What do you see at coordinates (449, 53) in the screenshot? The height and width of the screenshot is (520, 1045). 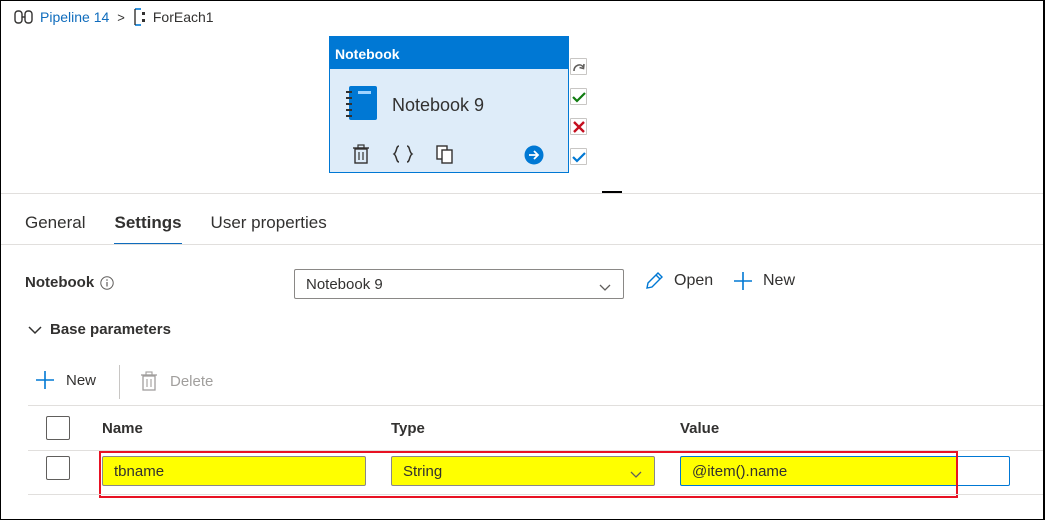 I see `activity-header: Notebook` at bounding box center [449, 53].